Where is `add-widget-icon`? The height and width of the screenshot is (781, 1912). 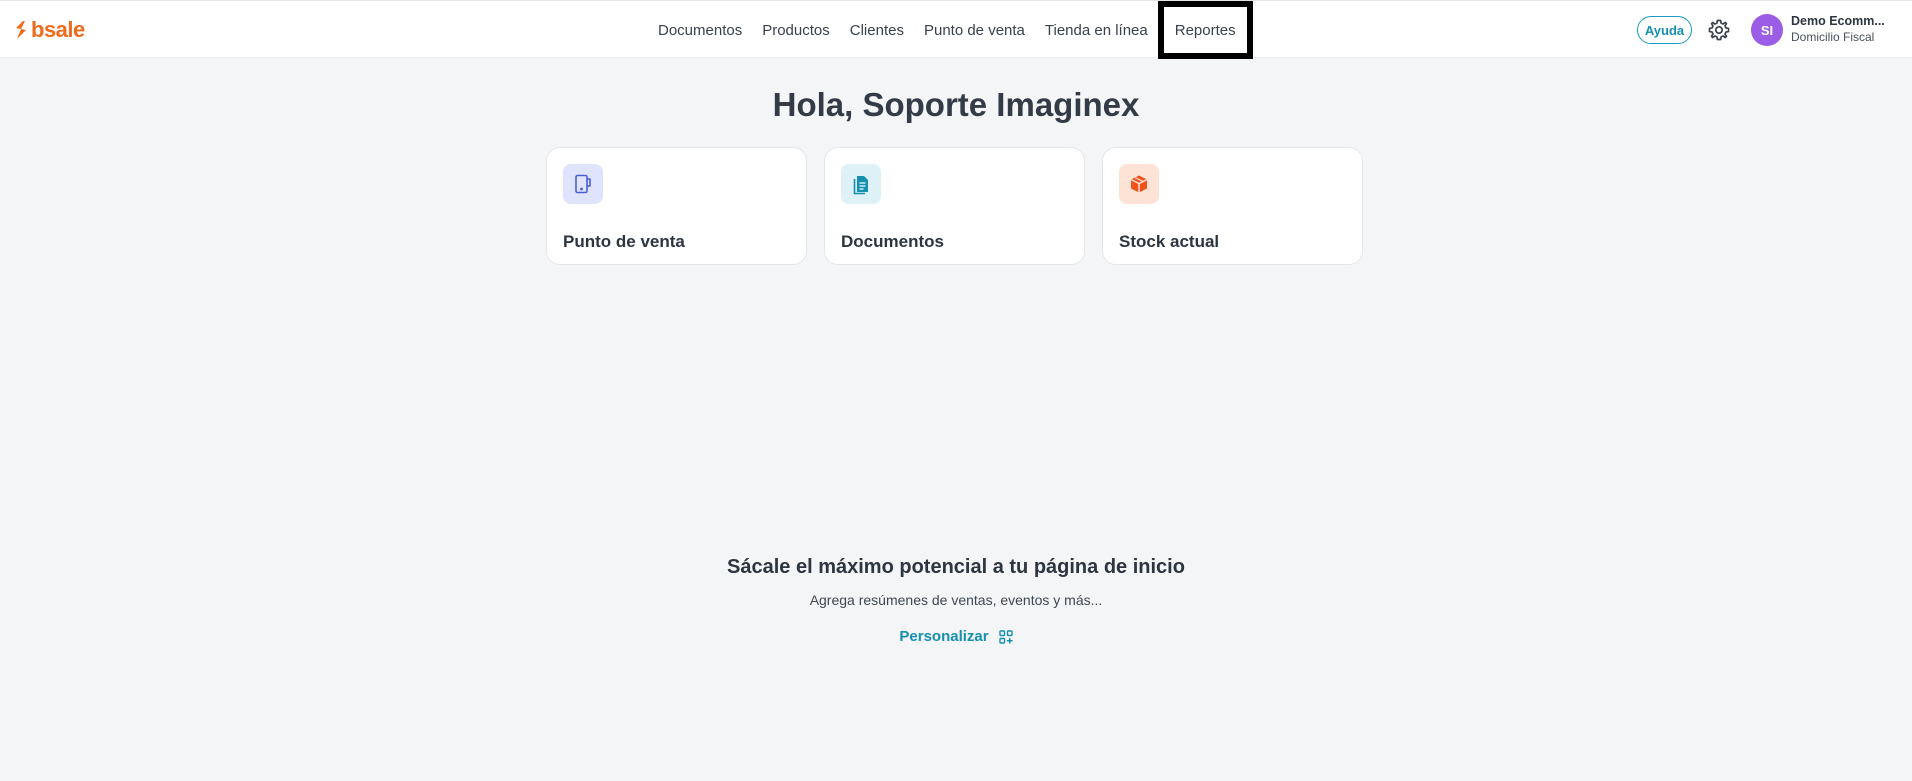 add-widget-icon is located at coordinates (1005, 636).